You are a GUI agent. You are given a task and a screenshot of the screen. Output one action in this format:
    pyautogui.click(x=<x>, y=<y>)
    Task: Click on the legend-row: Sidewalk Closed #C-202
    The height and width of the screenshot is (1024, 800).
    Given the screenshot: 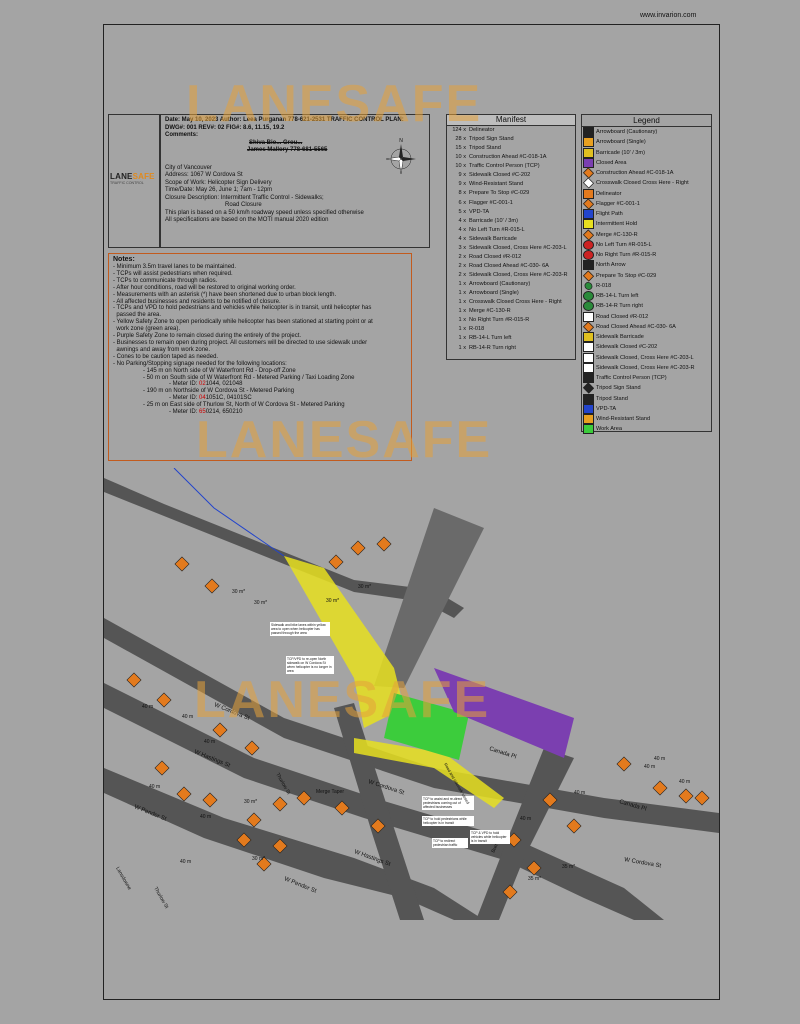 What is the action you would take?
    pyautogui.click(x=646, y=347)
    